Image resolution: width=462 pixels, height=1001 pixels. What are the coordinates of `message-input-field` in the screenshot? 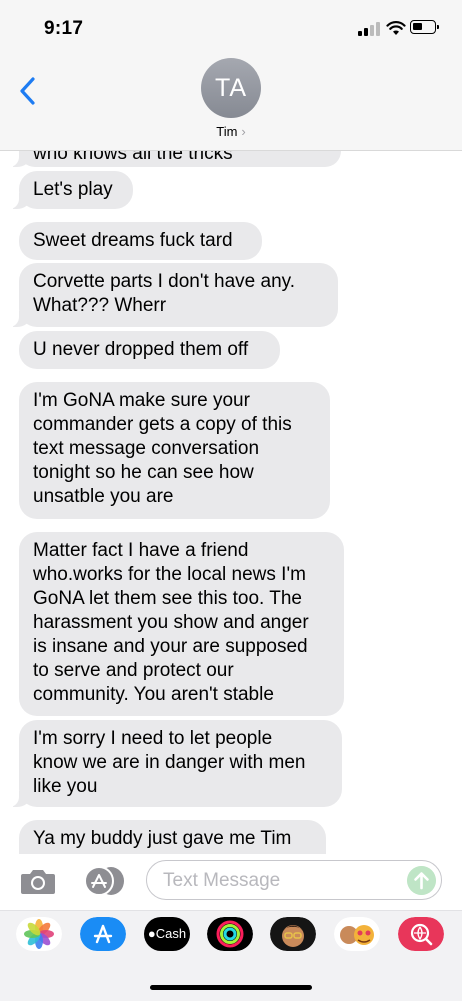 It's located at (294, 880).